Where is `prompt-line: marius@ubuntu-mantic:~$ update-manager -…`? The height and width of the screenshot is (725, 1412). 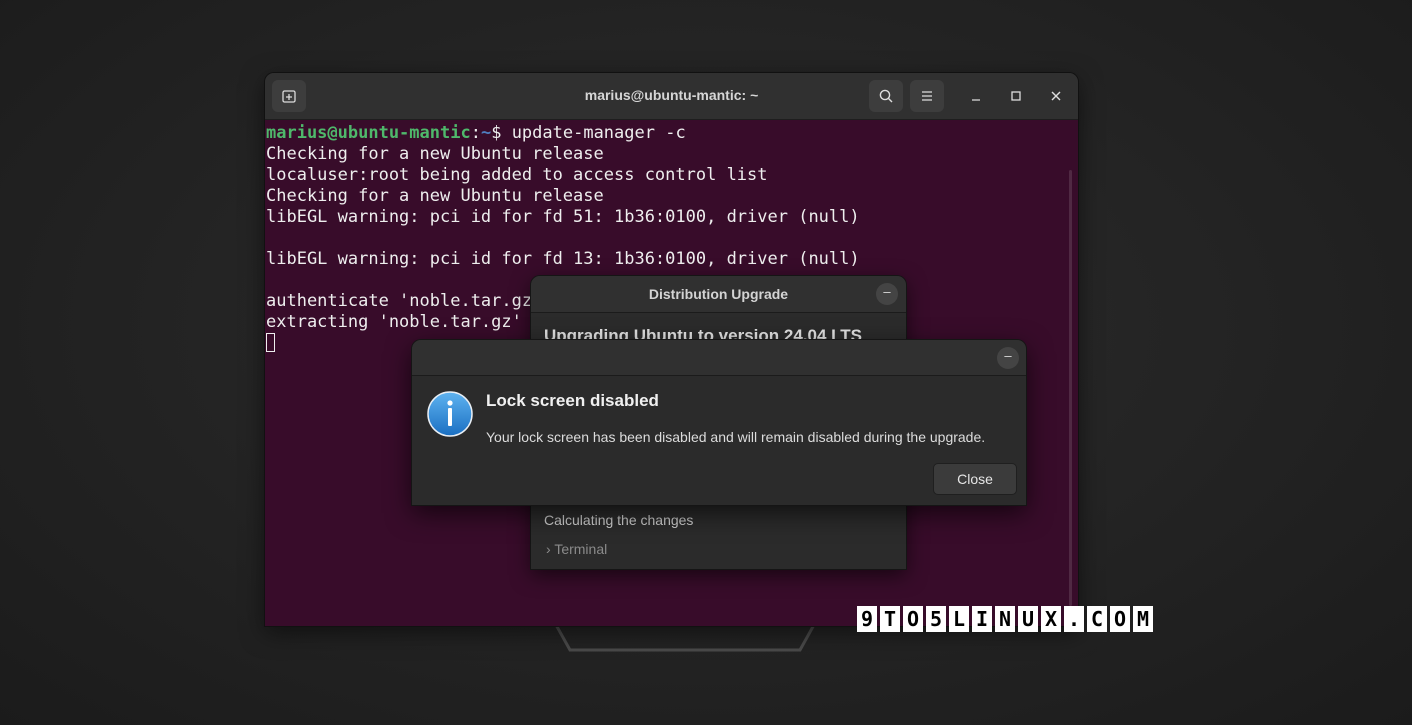 prompt-line: marius@ubuntu-mantic:~$ update-manager -… is located at coordinates (672, 133).